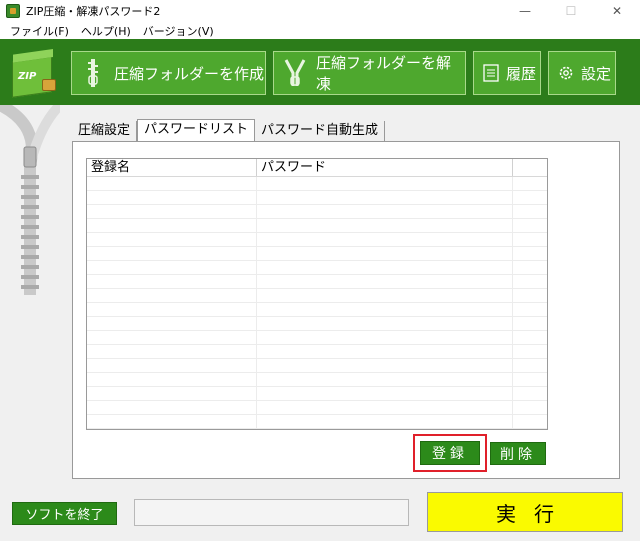 This screenshot has height=541, width=640. What do you see at coordinates (64, 513) in the screenshot?
I see `quit-button: ソフトを終了` at bounding box center [64, 513].